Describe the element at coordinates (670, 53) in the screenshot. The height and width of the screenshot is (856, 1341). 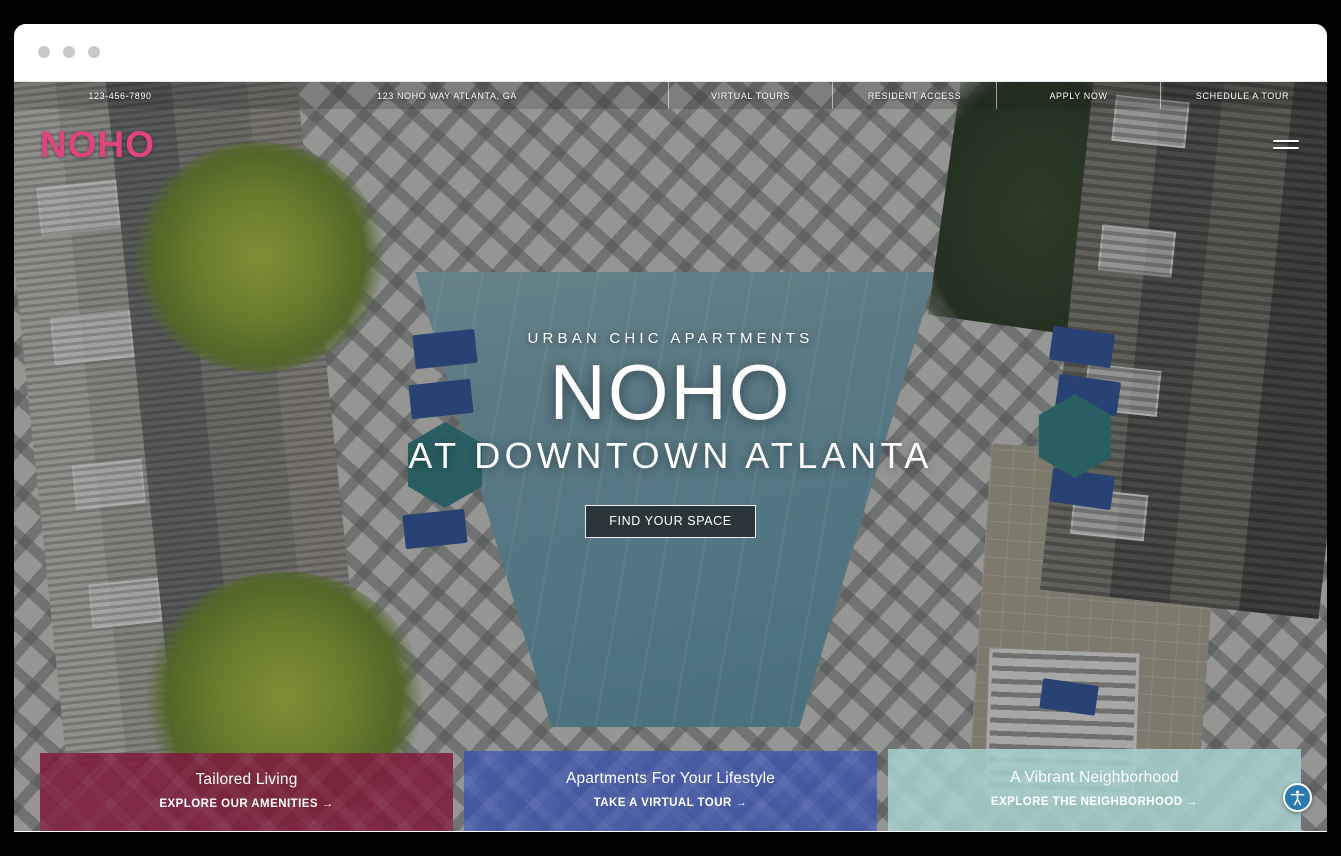
I see `browser-chrome` at that location.